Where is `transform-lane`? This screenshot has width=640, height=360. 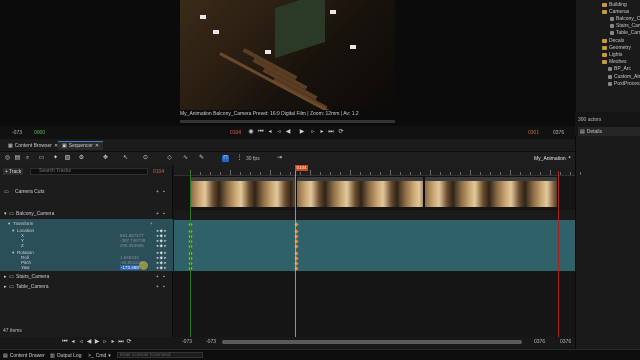
transform-lane is located at coordinates (374, 245).